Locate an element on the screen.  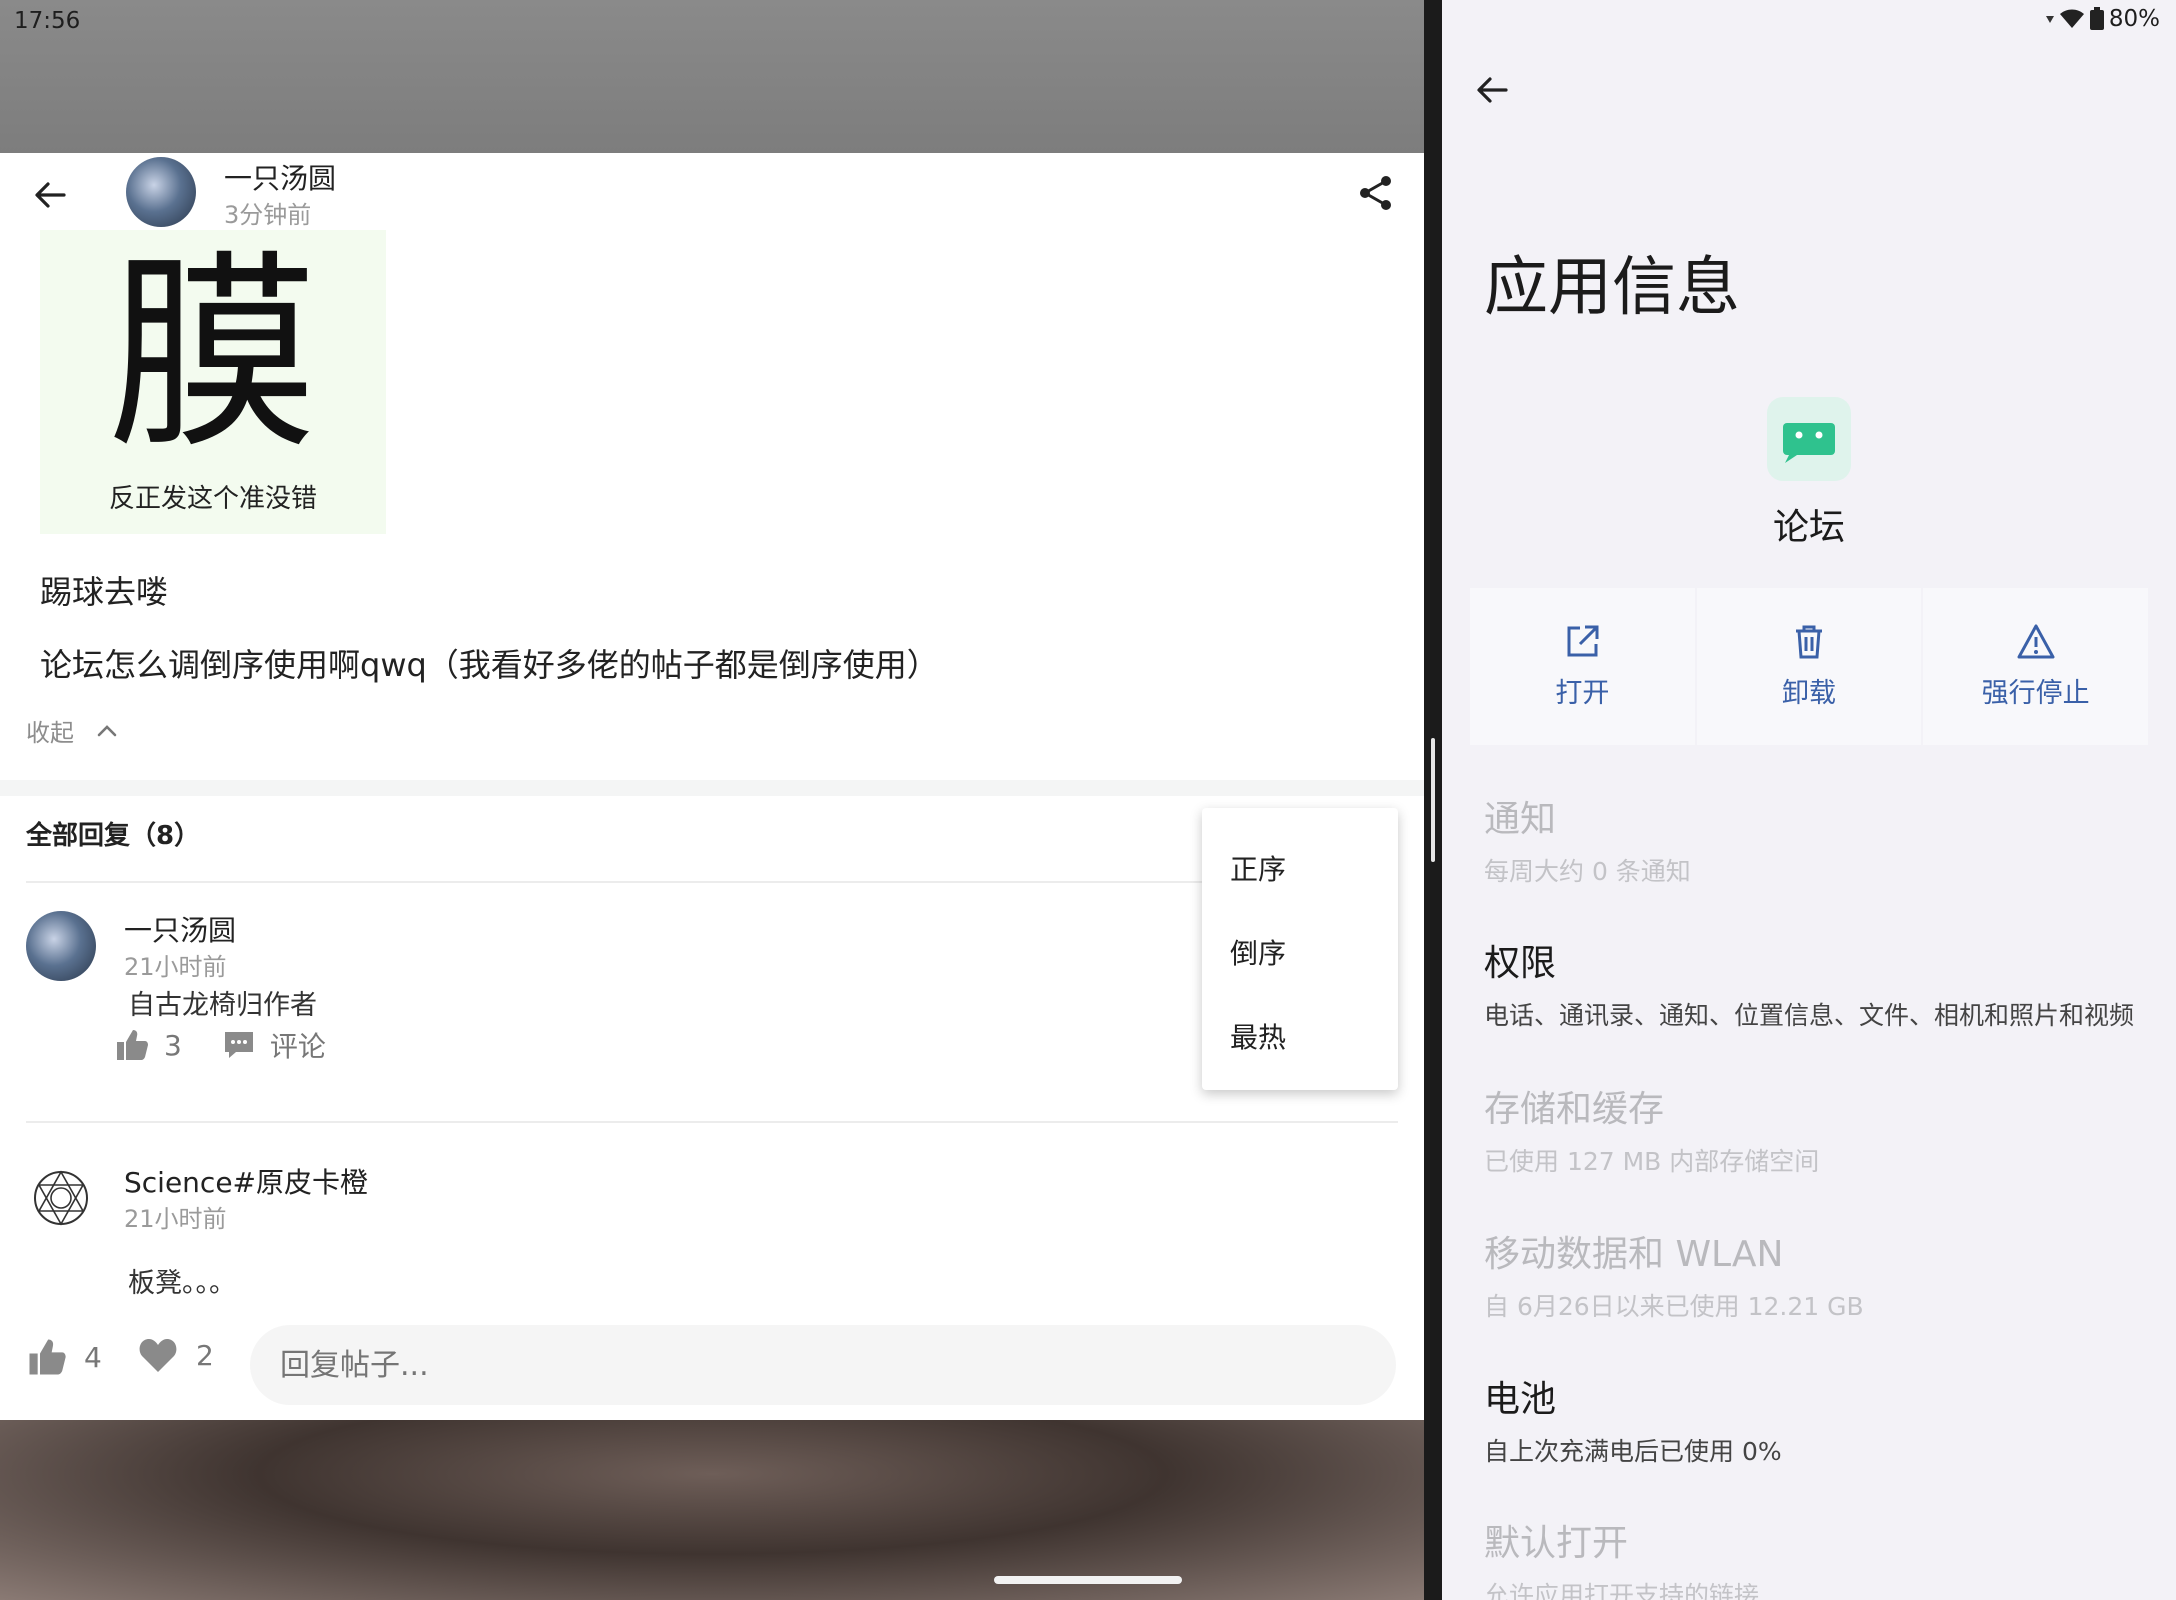
collapse-button: 收起 is located at coordinates (72, 730).